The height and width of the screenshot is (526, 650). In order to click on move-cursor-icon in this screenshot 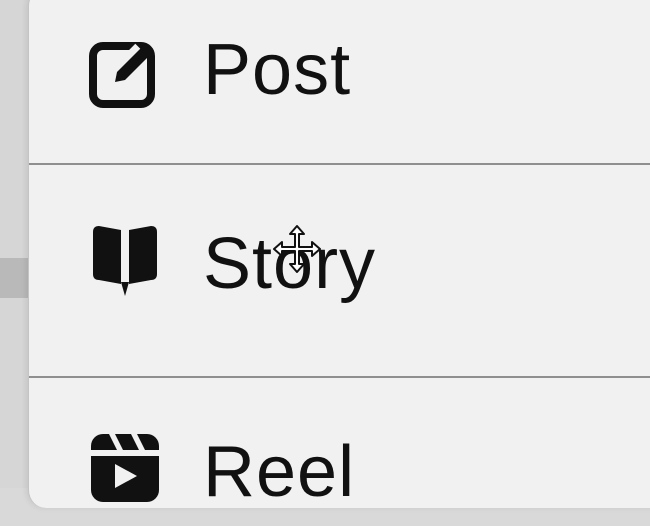, I will do `click(297, 249)`.